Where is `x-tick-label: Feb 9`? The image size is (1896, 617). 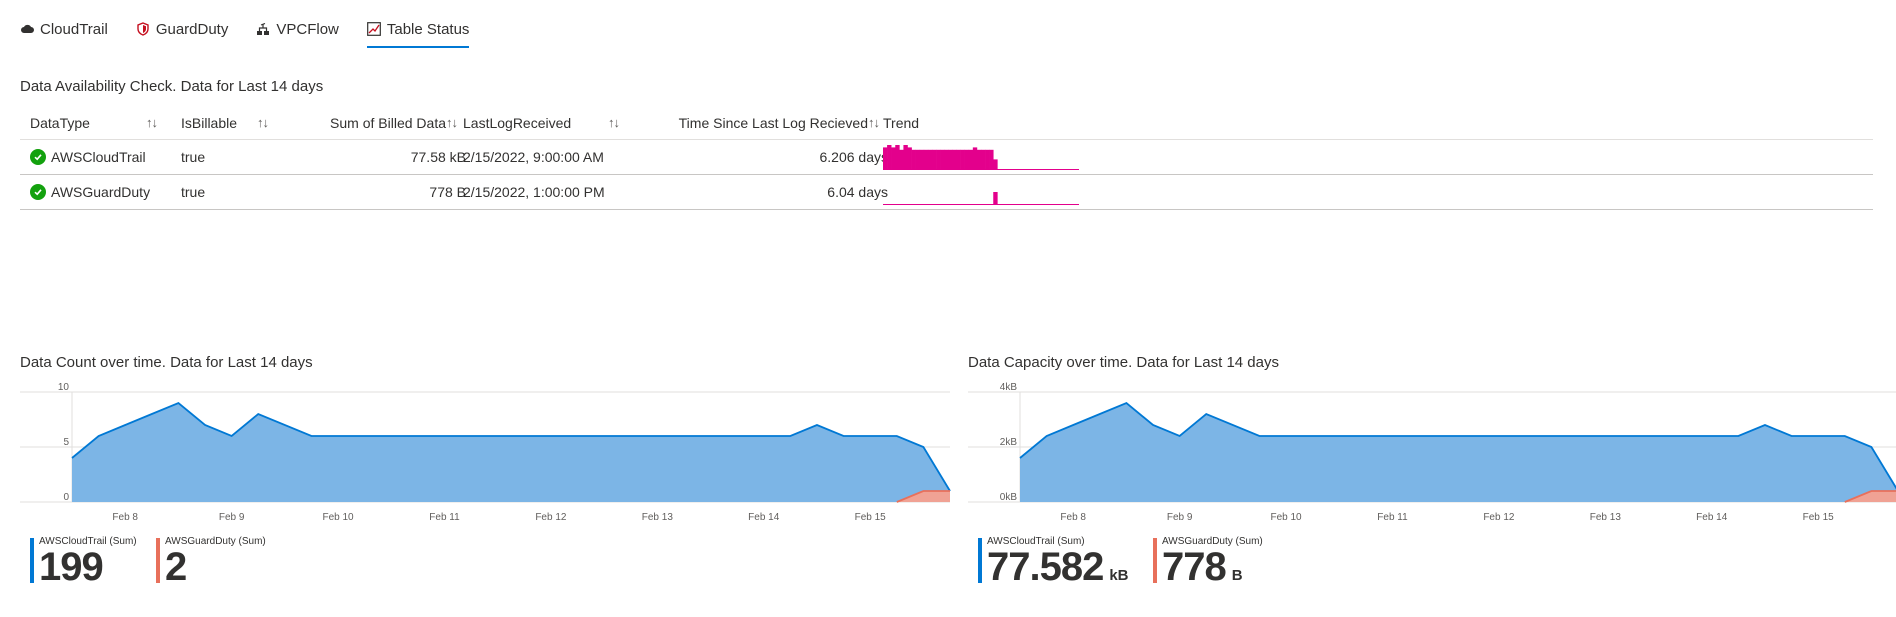
x-tick-label: Feb 9 is located at coordinates (232, 517).